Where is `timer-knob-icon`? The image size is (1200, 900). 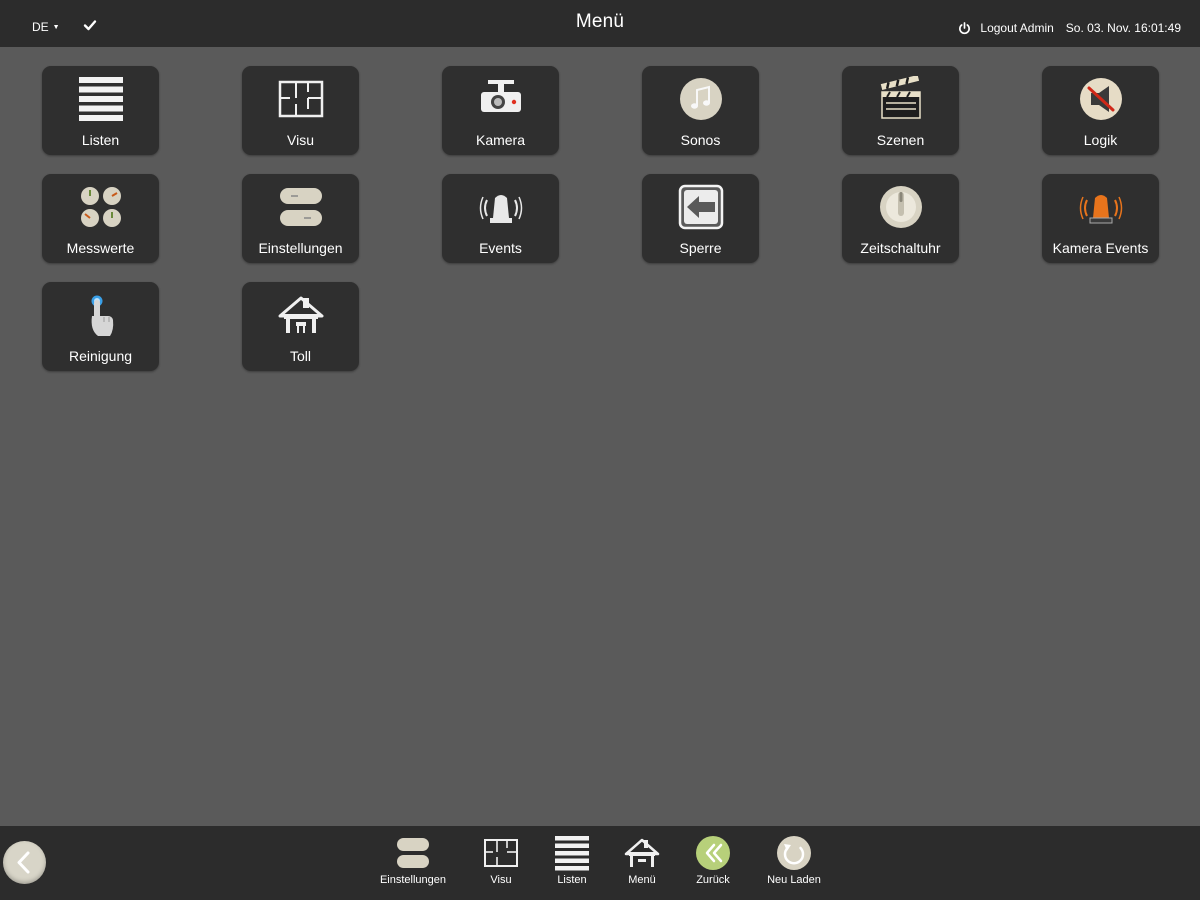
timer-knob-icon is located at coordinates (901, 207).